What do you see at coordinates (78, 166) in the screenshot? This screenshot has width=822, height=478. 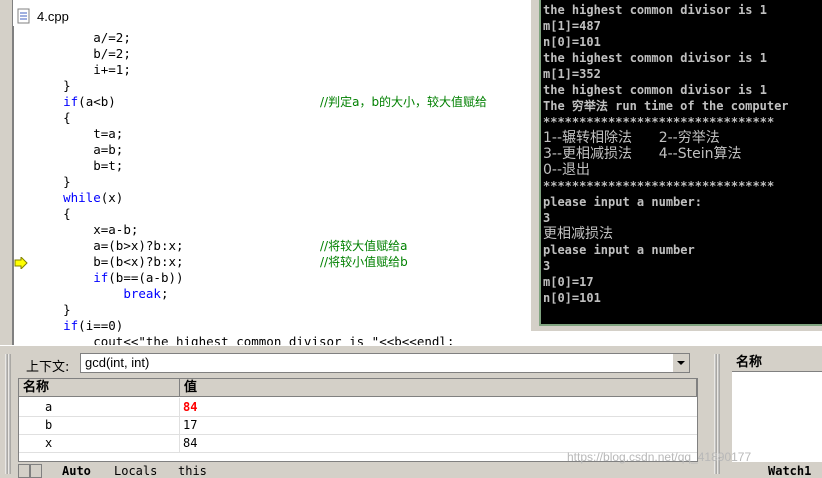 I see `code-line: b=t;` at bounding box center [78, 166].